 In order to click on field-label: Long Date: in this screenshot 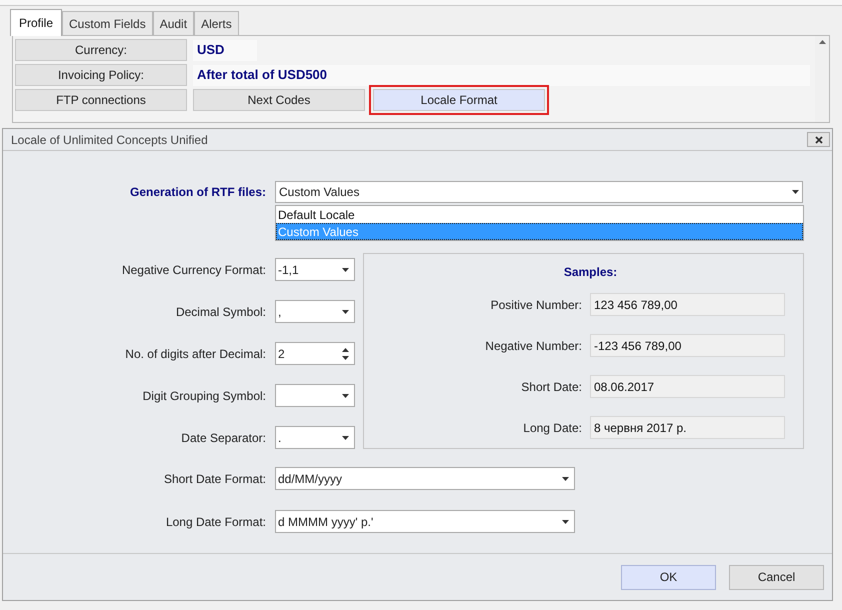, I will do `click(552, 428)`.